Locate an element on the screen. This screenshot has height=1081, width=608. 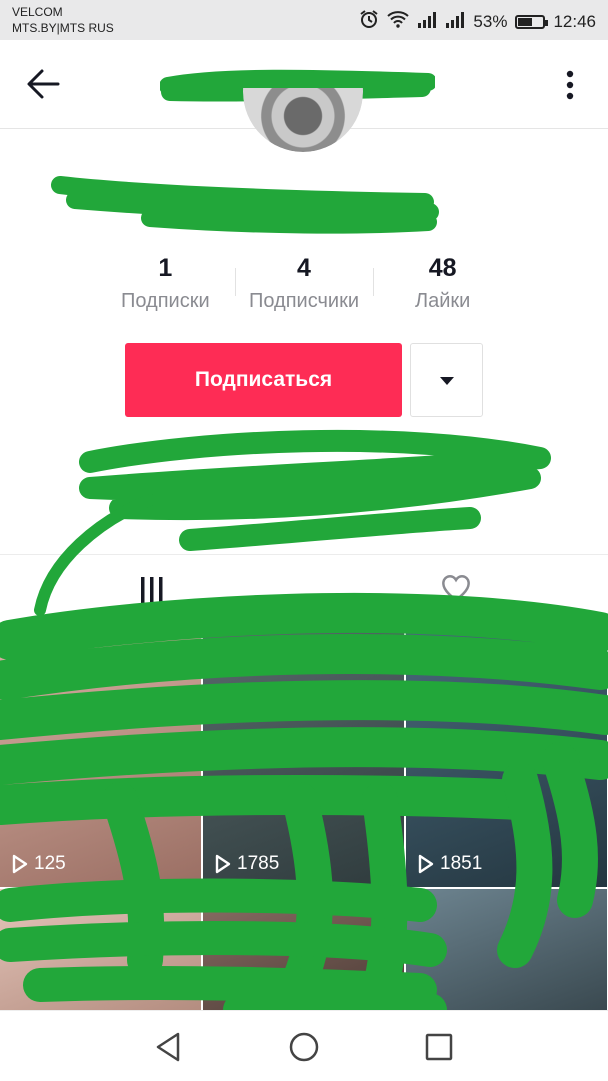
view-count-value: 125 is located at coordinates (50, 863).